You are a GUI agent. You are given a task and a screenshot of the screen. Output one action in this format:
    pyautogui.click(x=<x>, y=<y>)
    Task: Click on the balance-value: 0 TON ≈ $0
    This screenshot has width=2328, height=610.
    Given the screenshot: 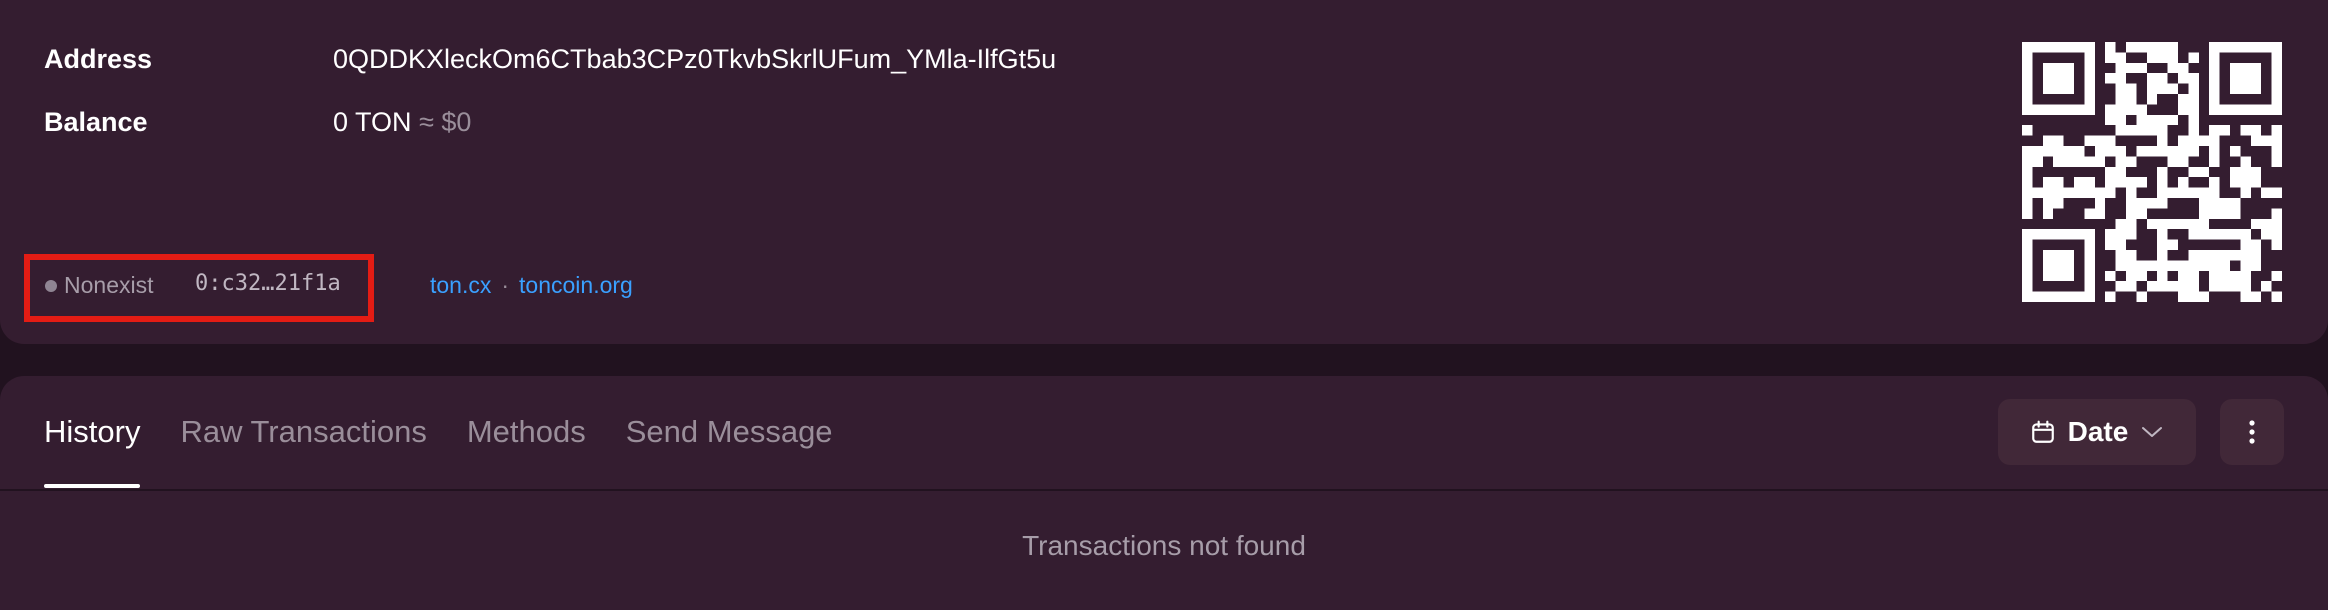 What is the action you would take?
    pyautogui.click(x=402, y=122)
    